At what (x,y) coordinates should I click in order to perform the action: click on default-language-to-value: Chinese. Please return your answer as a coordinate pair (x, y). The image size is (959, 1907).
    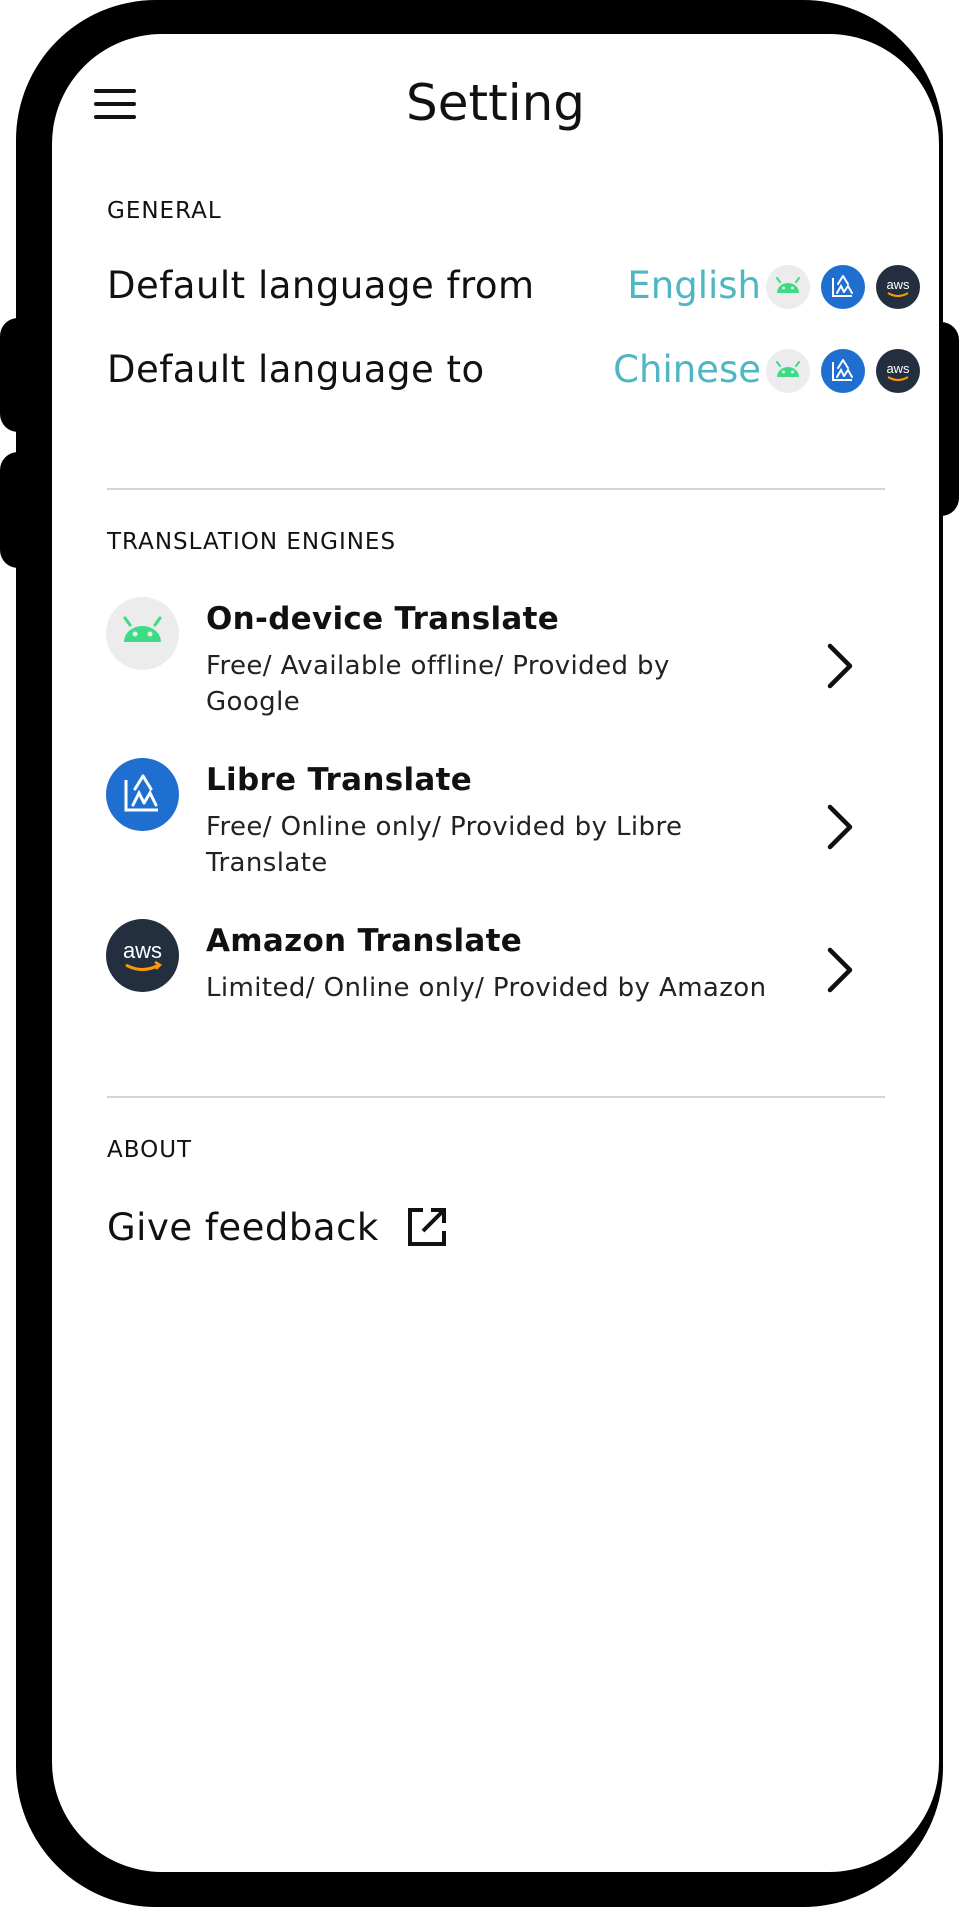
    Looking at the image, I should click on (687, 369).